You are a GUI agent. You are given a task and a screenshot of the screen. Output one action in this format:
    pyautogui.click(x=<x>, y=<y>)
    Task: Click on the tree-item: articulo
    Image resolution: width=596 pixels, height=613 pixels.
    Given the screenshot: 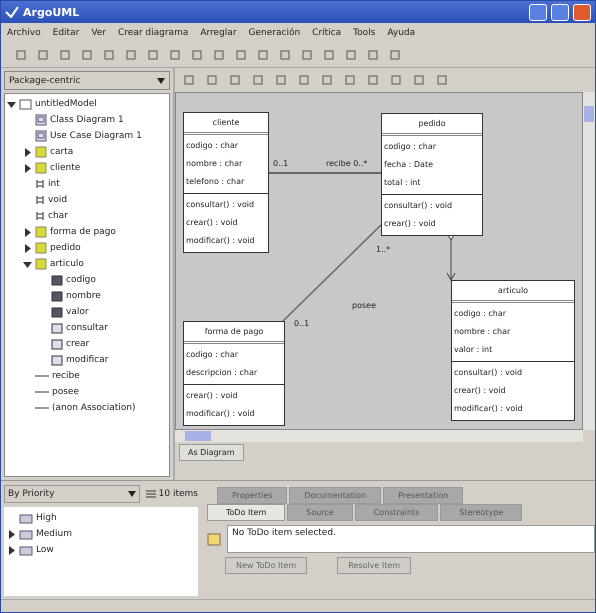 What is the action you would take?
    pyautogui.click(x=67, y=264)
    